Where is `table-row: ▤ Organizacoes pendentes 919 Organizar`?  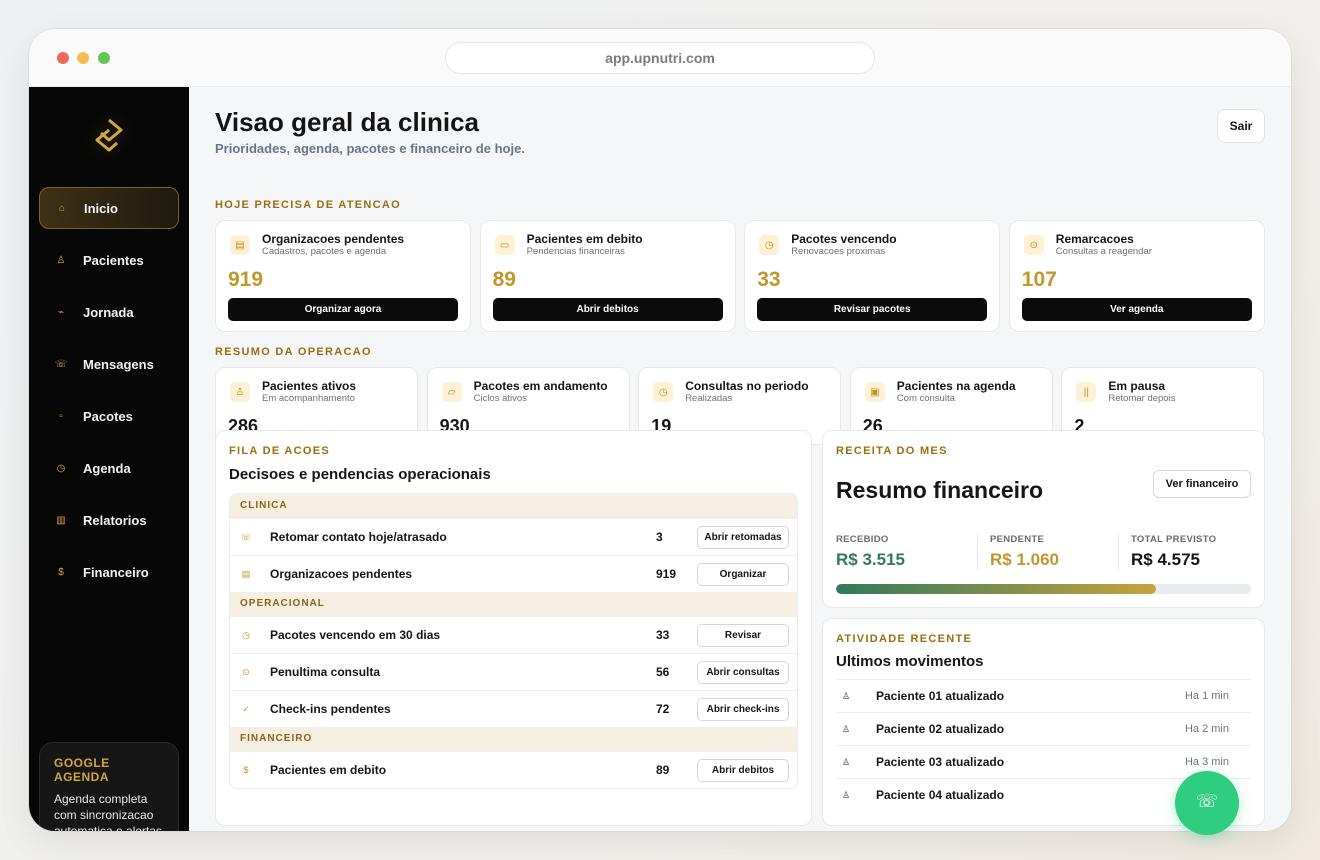
table-row: ▤ Organizacoes pendentes 919 Organizar is located at coordinates (513, 573).